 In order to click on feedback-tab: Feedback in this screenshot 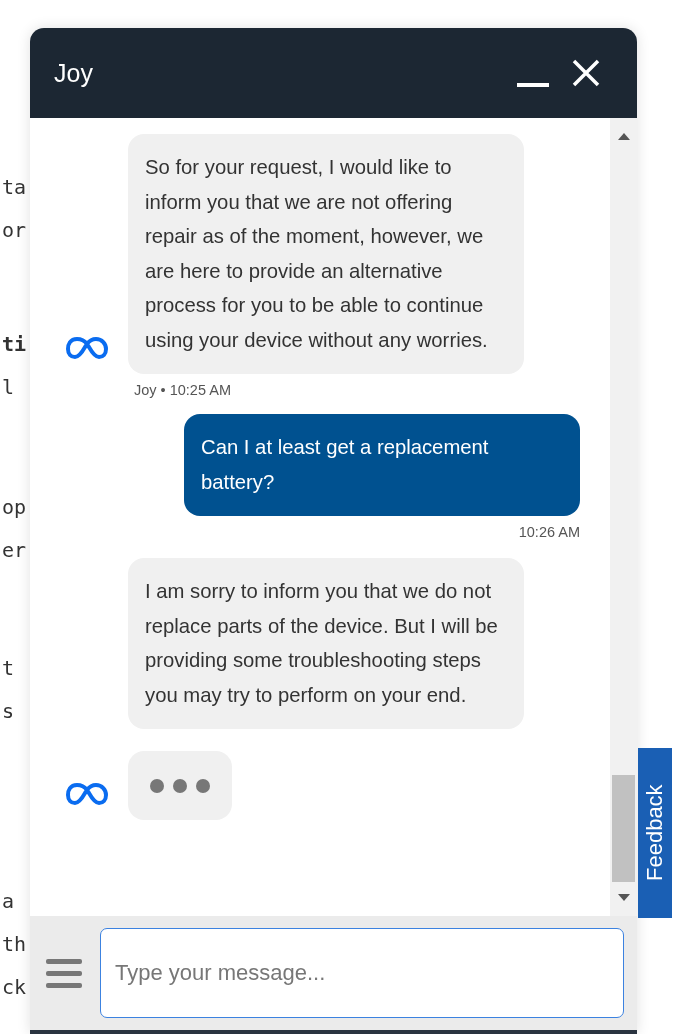, I will do `click(655, 833)`.